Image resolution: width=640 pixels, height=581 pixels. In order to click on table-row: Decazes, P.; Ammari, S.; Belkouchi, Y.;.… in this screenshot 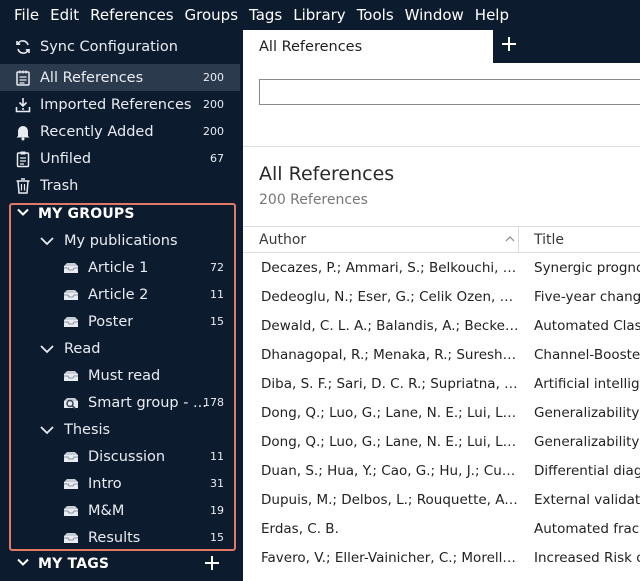, I will do `click(441, 267)`.